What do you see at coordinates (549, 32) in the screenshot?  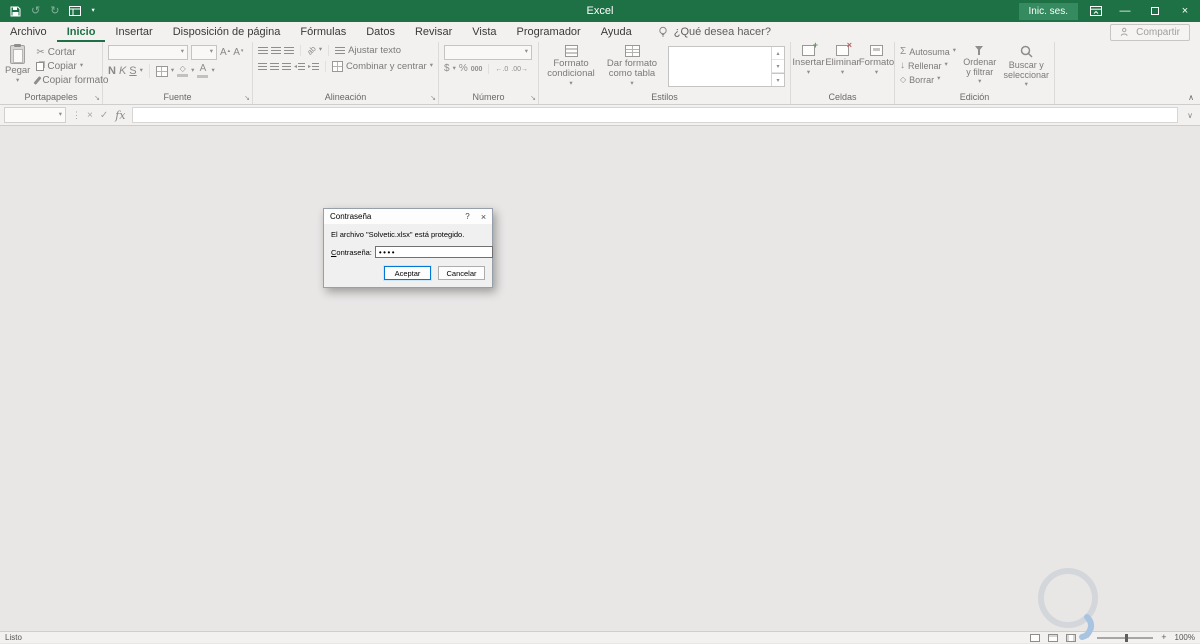 I see `tab-programador: Programador` at bounding box center [549, 32].